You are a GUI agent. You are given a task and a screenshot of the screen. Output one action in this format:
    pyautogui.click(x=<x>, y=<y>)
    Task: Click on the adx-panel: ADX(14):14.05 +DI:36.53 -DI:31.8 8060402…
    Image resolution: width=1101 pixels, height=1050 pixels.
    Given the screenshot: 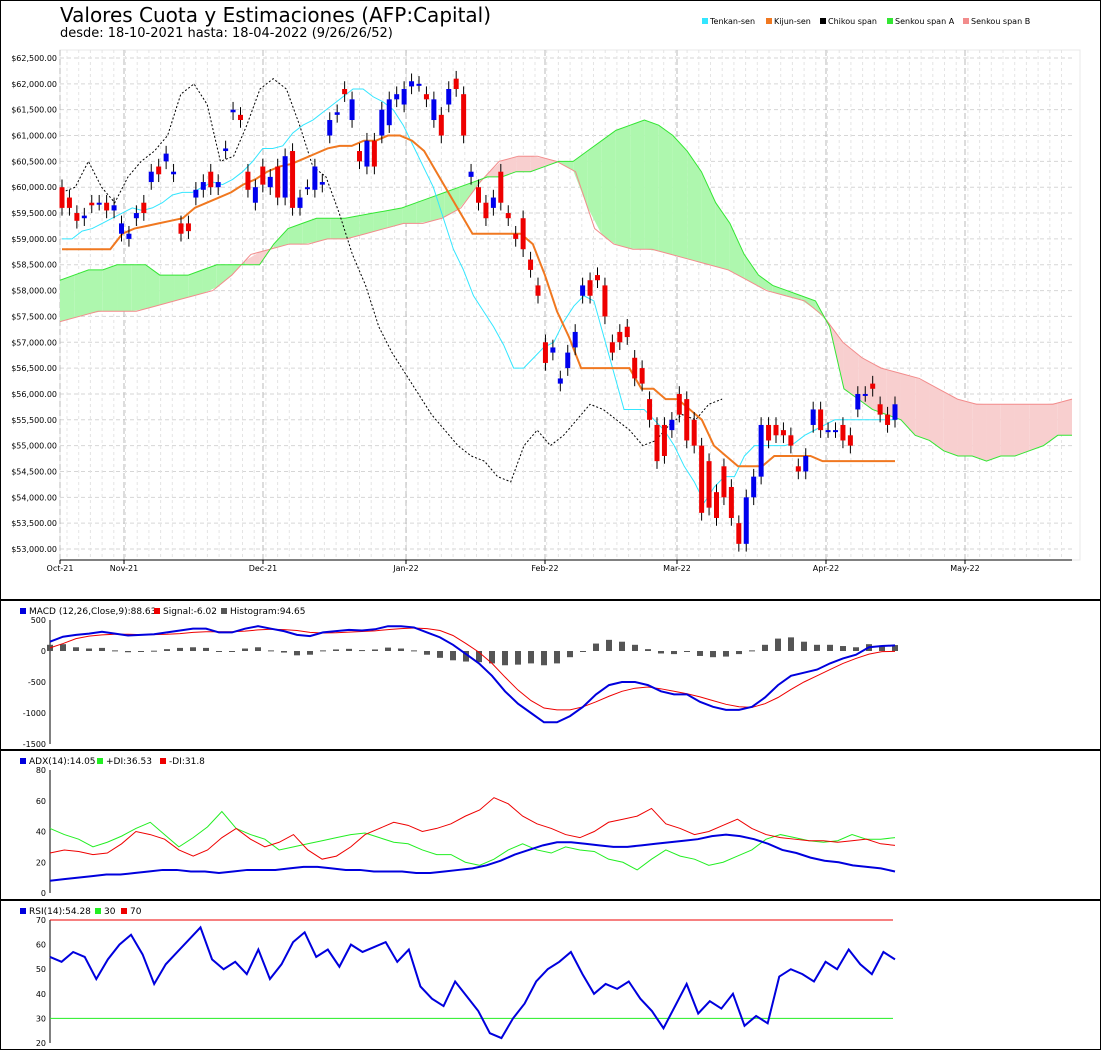 What is the action you would take?
    pyautogui.click(x=458, y=827)
    